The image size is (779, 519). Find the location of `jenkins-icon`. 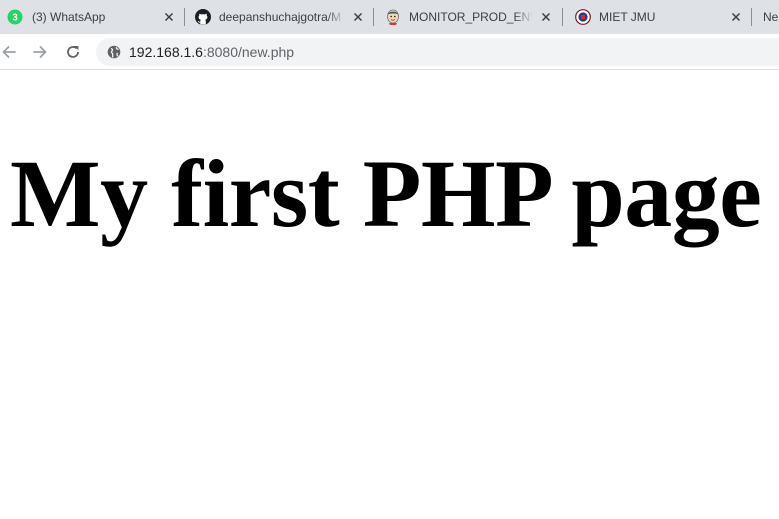

jenkins-icon is located at coordinates (393, 17).